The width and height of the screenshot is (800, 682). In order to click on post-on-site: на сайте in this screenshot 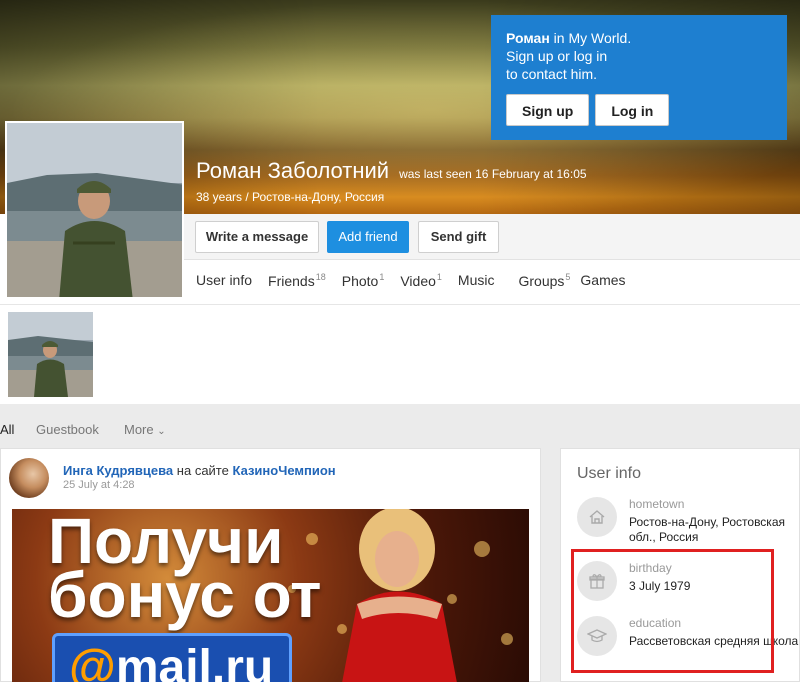, I will do `click(202, 470)`.